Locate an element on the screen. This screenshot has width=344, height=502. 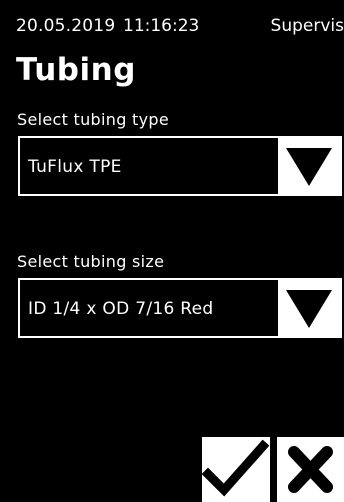
status-bar: 20.05.2019 11:16:23 Supervis is located at coordinates (172, 24).